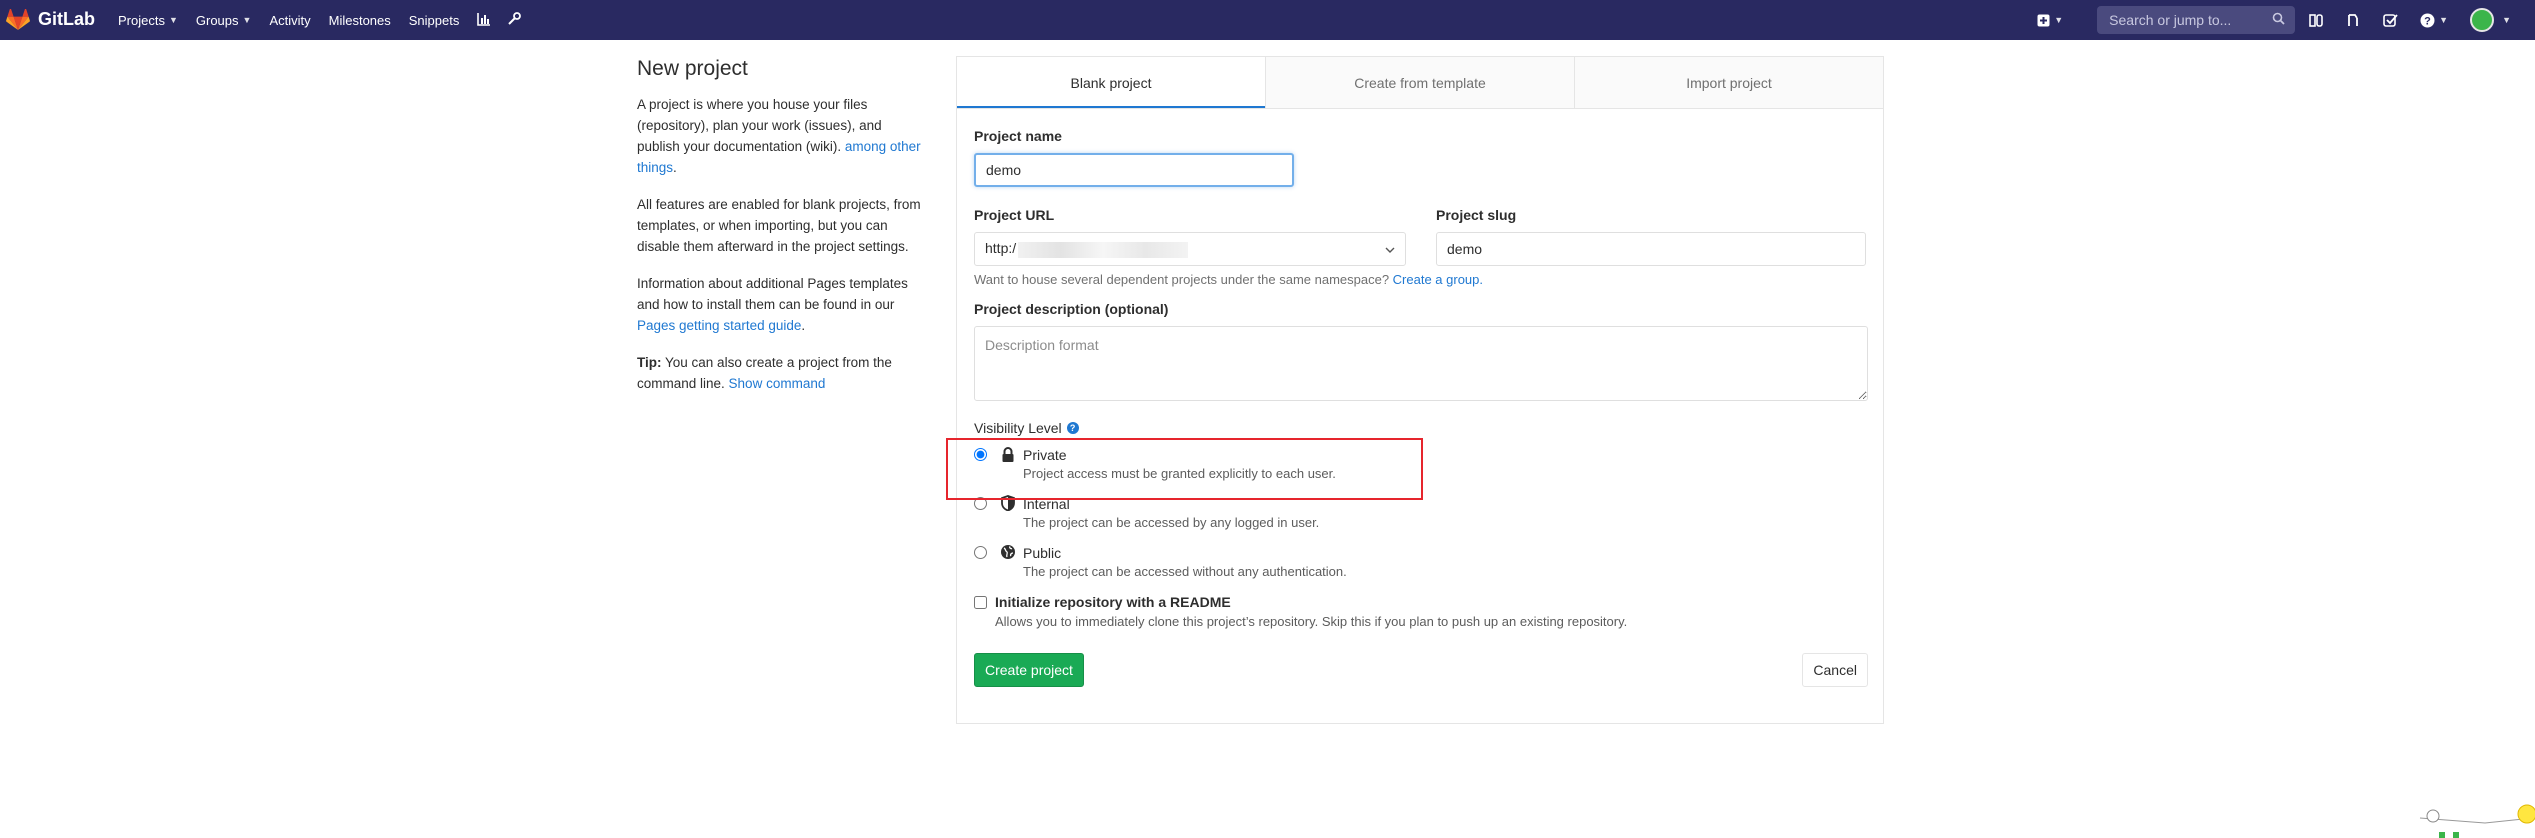 Image resolution: width=2535 pixels, height=838 pixels. I want to click on merge-request-icon, so click(2353, 20).